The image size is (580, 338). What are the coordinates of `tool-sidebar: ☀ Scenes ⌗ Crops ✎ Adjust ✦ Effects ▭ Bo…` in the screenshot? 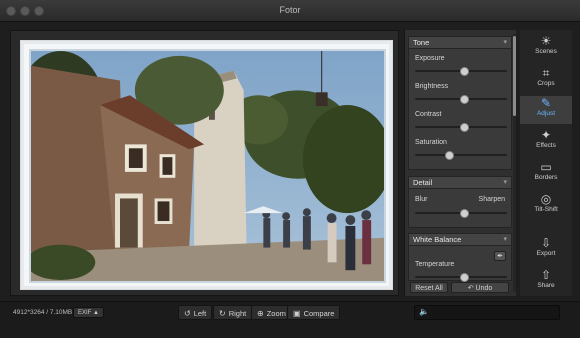 It's located at (546, 163).